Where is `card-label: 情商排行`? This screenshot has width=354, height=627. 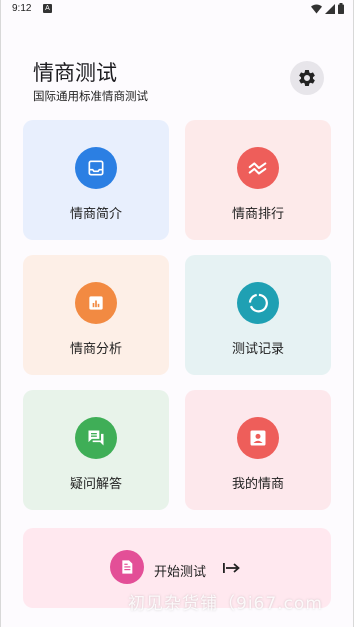
card-label: 情商排行 is located at coordinates (257, 214).